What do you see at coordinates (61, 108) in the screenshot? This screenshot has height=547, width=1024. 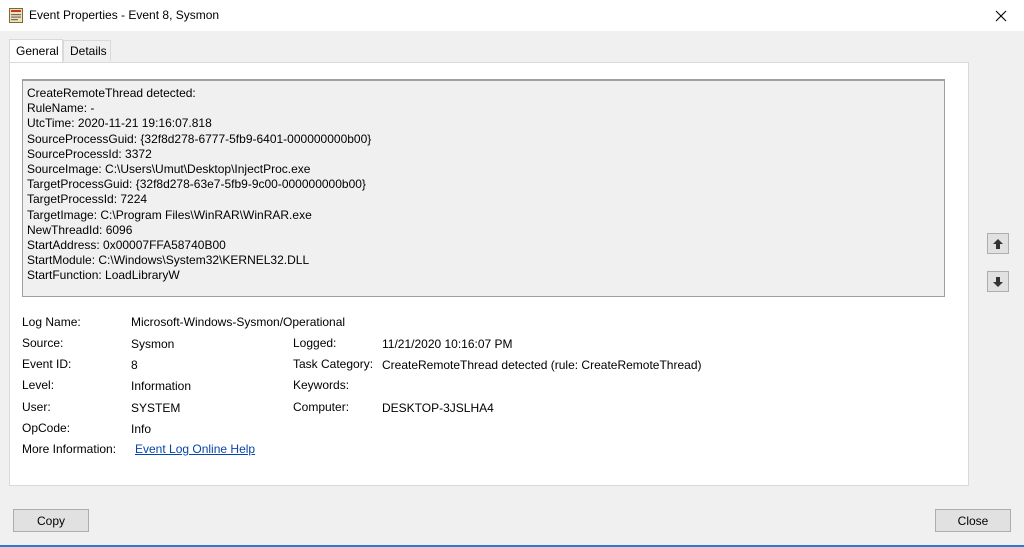 I see `description-line: RuleName: -` at bounding box center [61, 108].